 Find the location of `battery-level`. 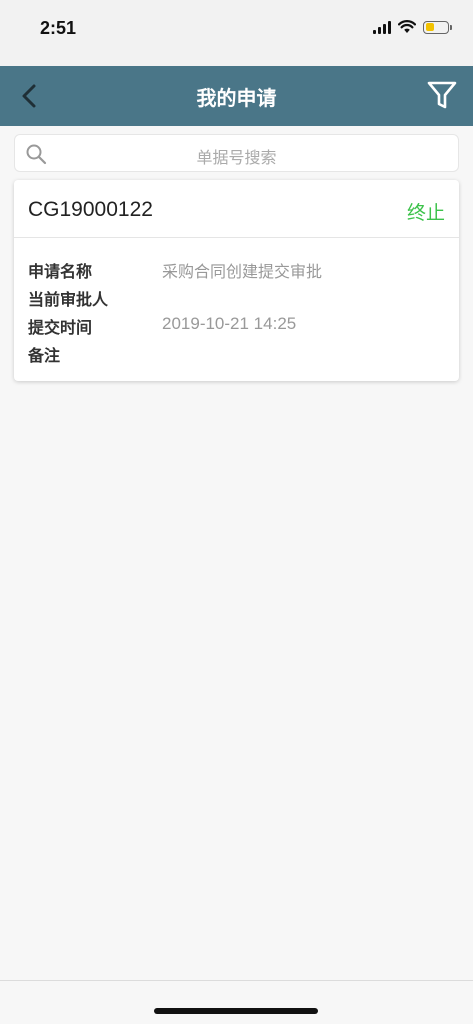

battery-level is located at coordinates (429, 27).